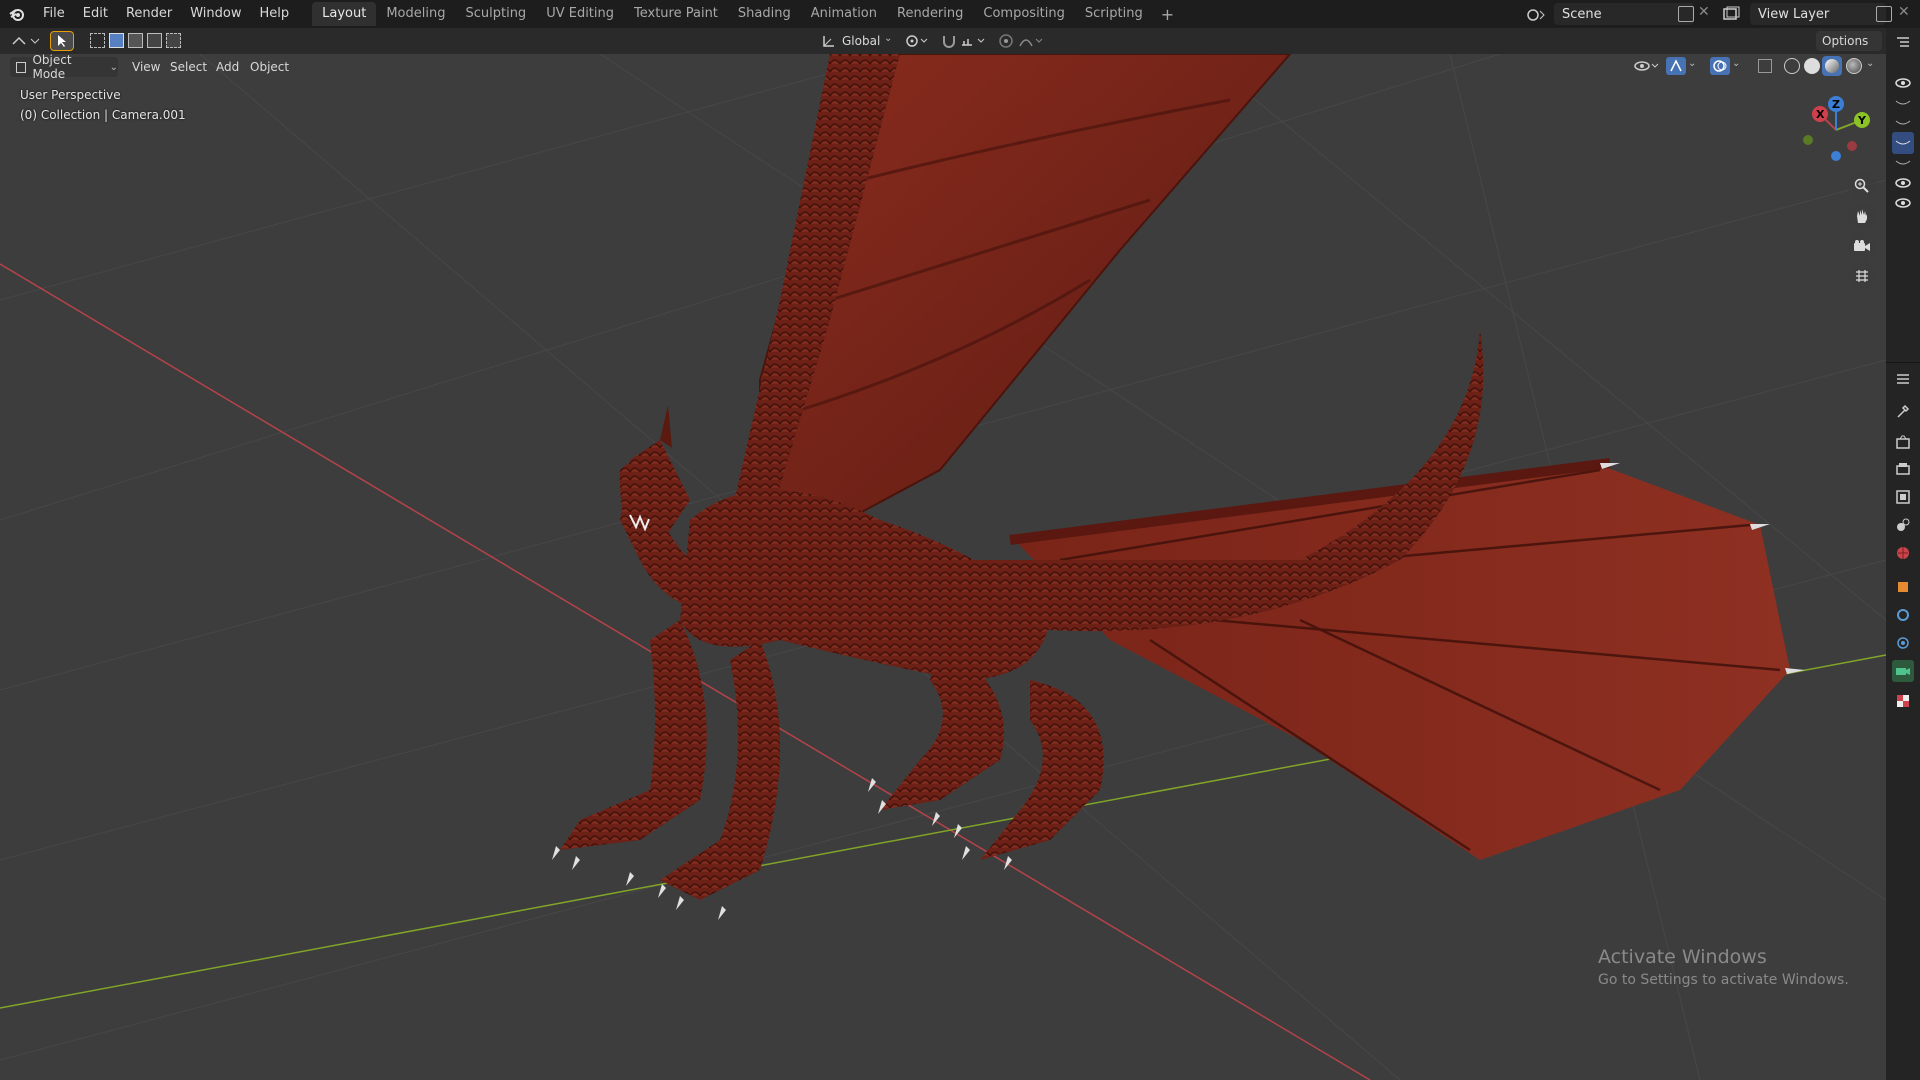 The width and height of the screenshot is (1920, 1080). What do you see at coordinates (1903, 411) in the screenshot?
I see `tool-properties-icon` at bounding box center [1903, 411].